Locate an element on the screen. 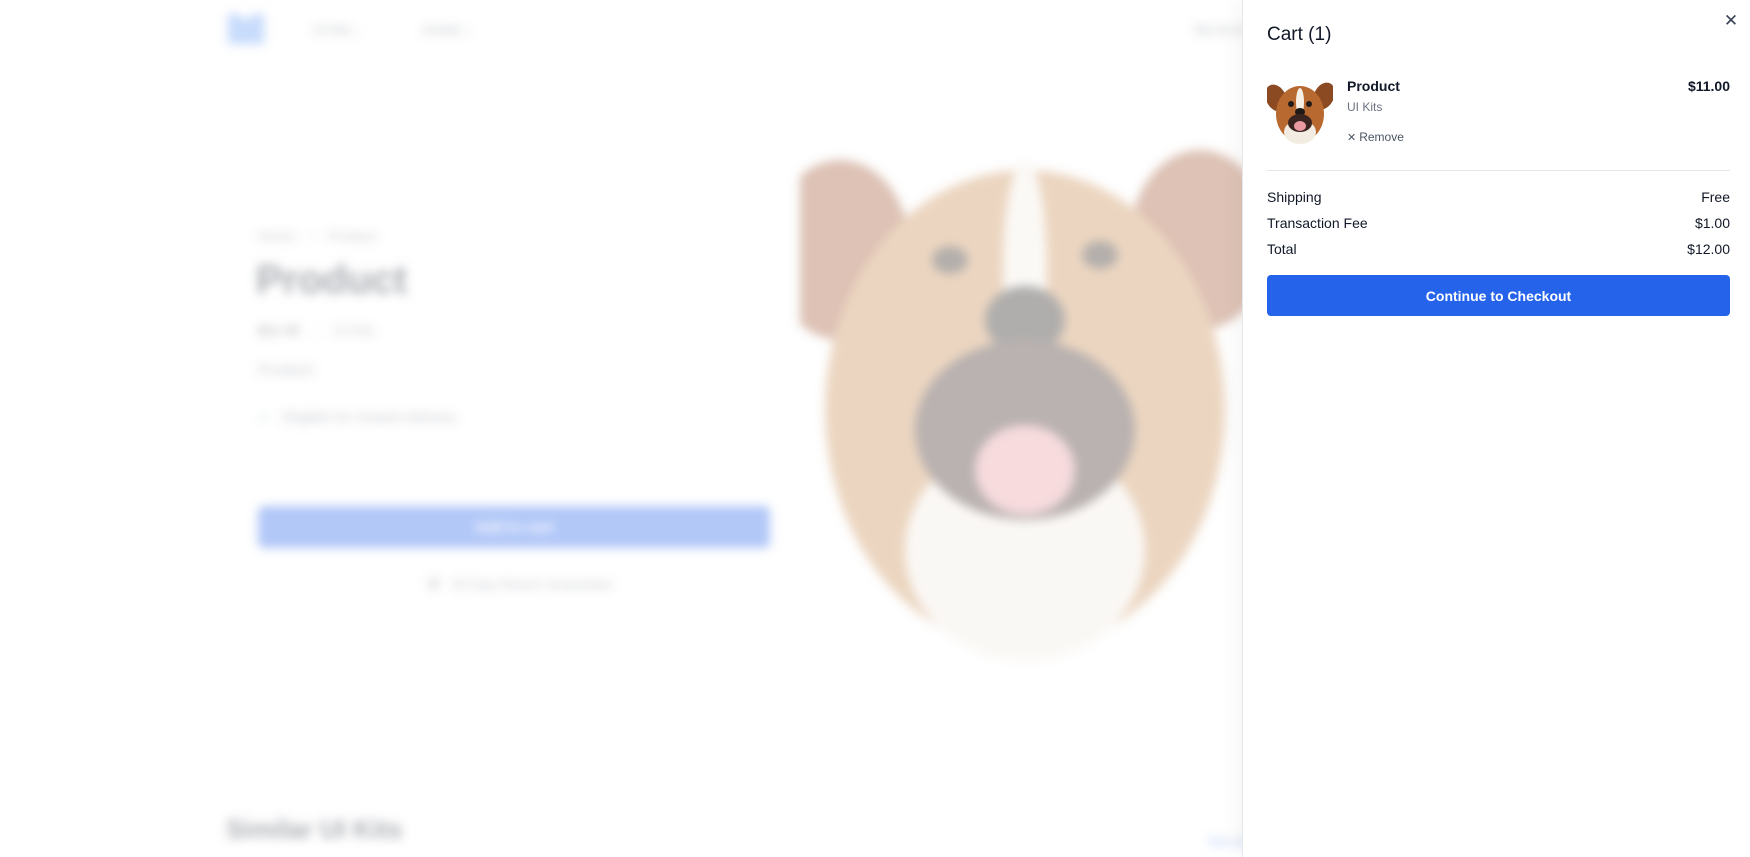  transaction-fee-row: Transaction Fee $1.00 is located at coordinates (1498, 223).